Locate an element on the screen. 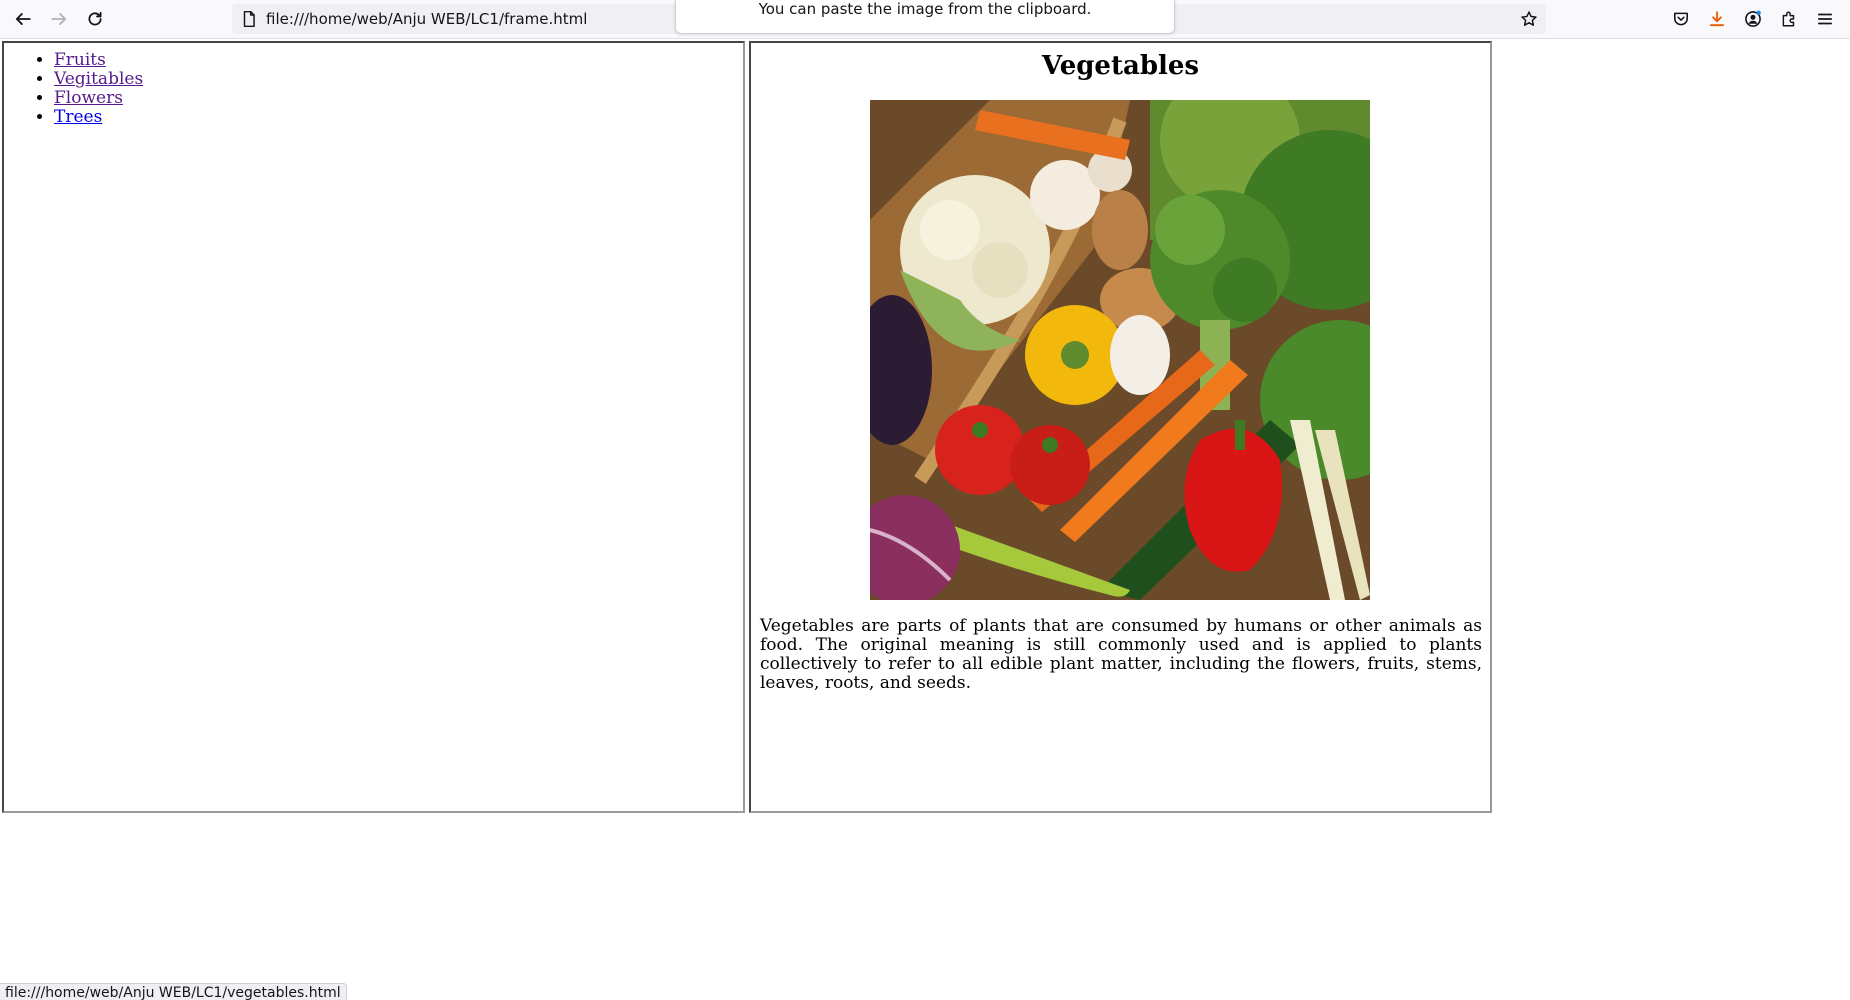  vegetables-image is located at coordinates (1120, 350).